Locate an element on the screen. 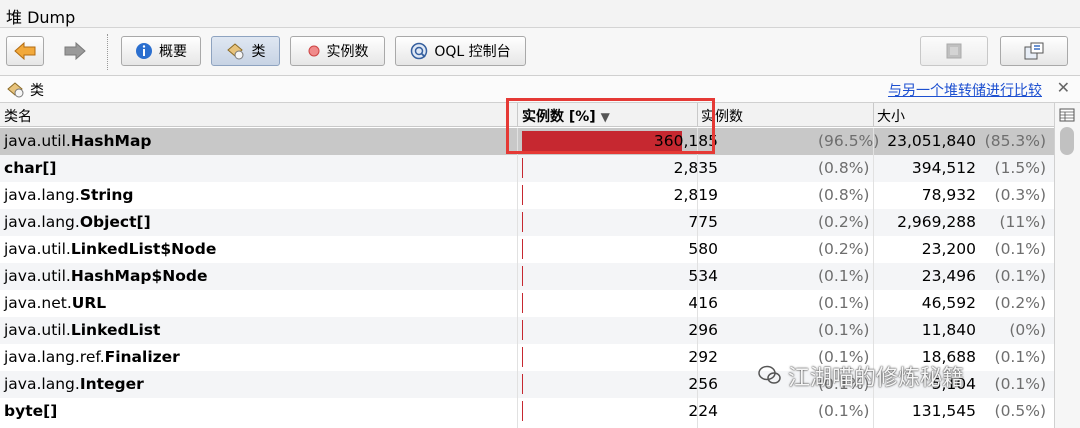  sort-descending-icon: ▼ is located at coordinates (605, 117).